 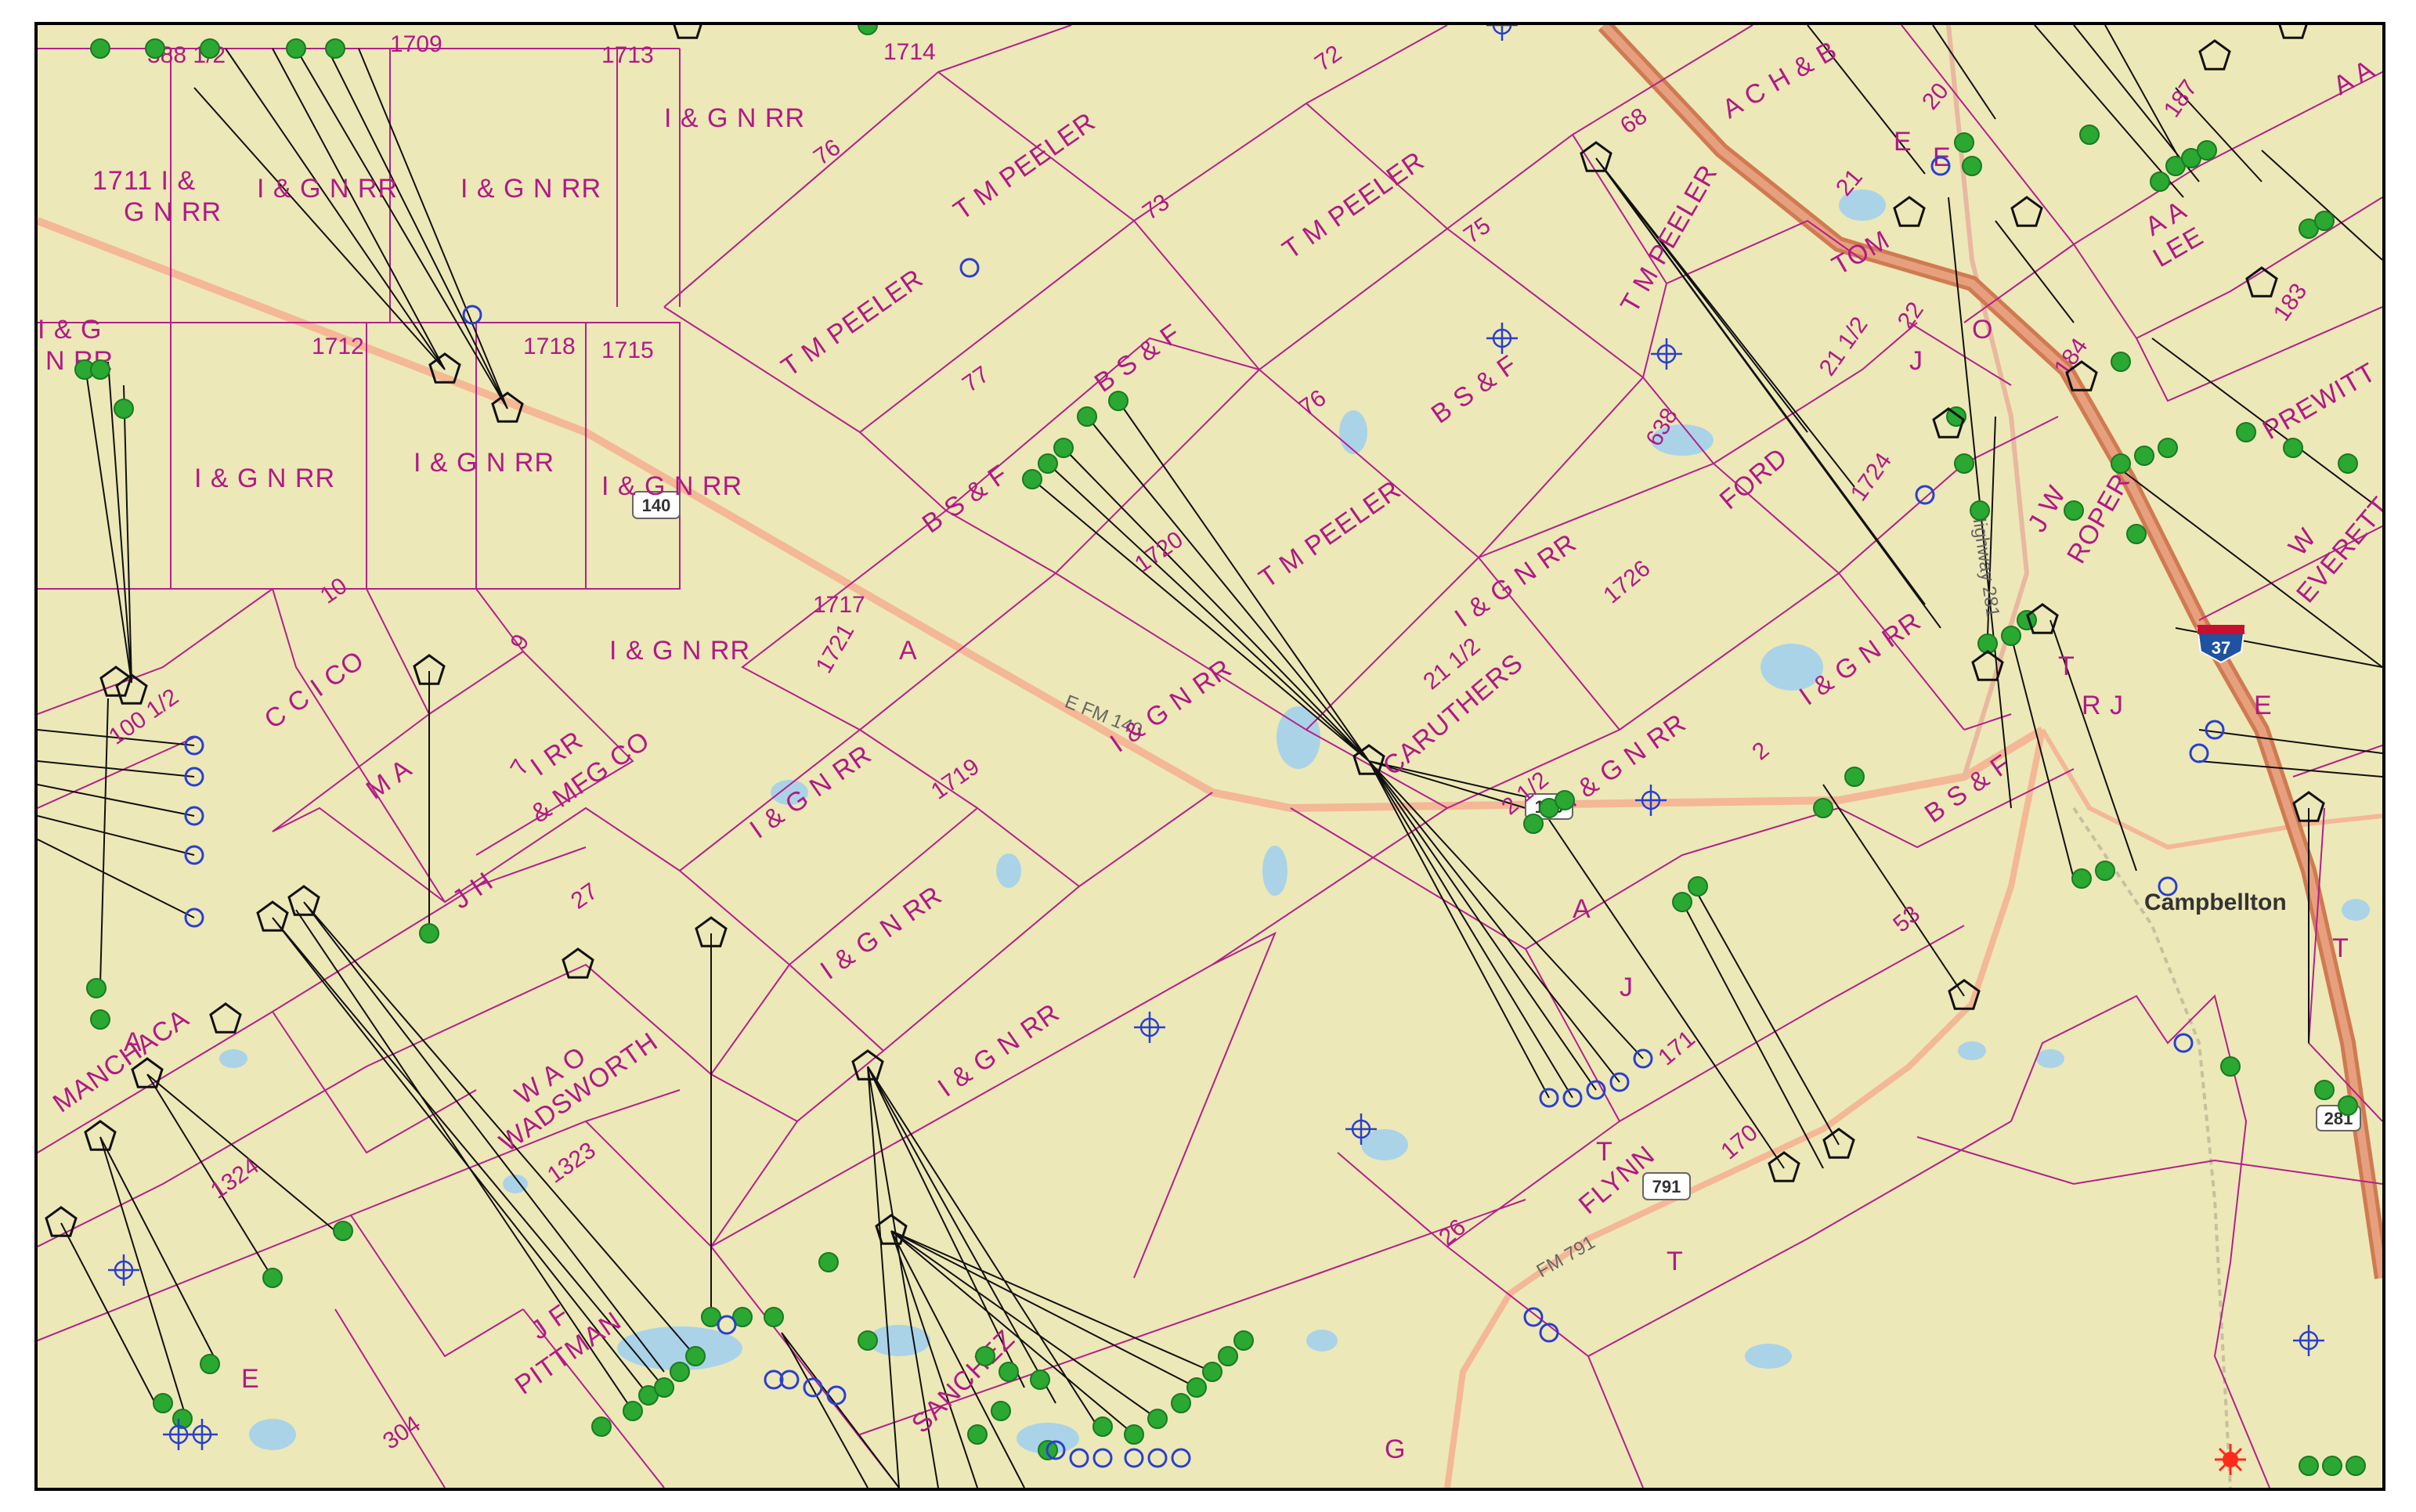 I want to click on shield-text: 37, so click(x=2221, y=648).